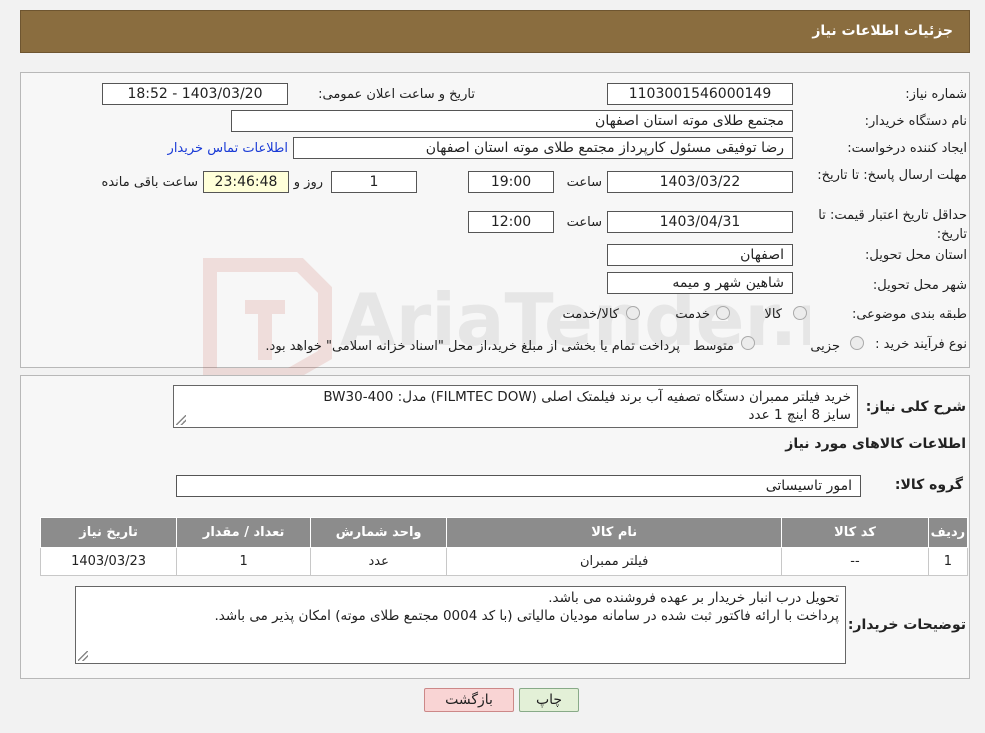 This screenshot has height=733, width=985. I want to click on process-radio-medium, so click(748, 343).